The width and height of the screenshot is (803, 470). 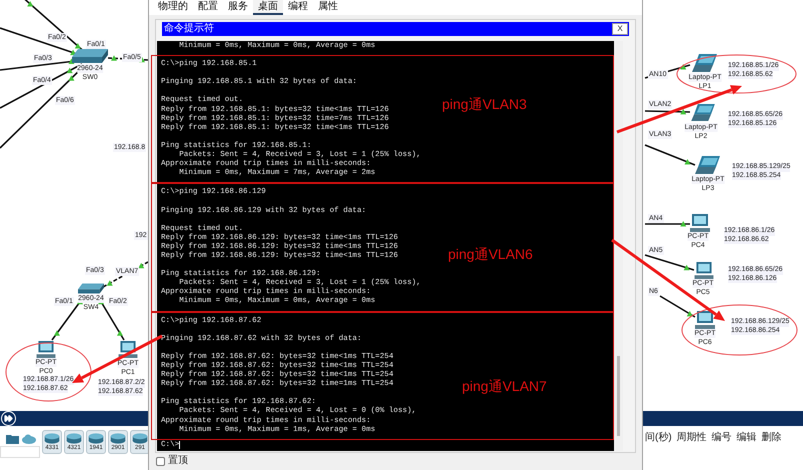 What do you see at coordinates (298, 7) in the screenshot?
I see `tab: 编程` at bounding box center [298, 7].